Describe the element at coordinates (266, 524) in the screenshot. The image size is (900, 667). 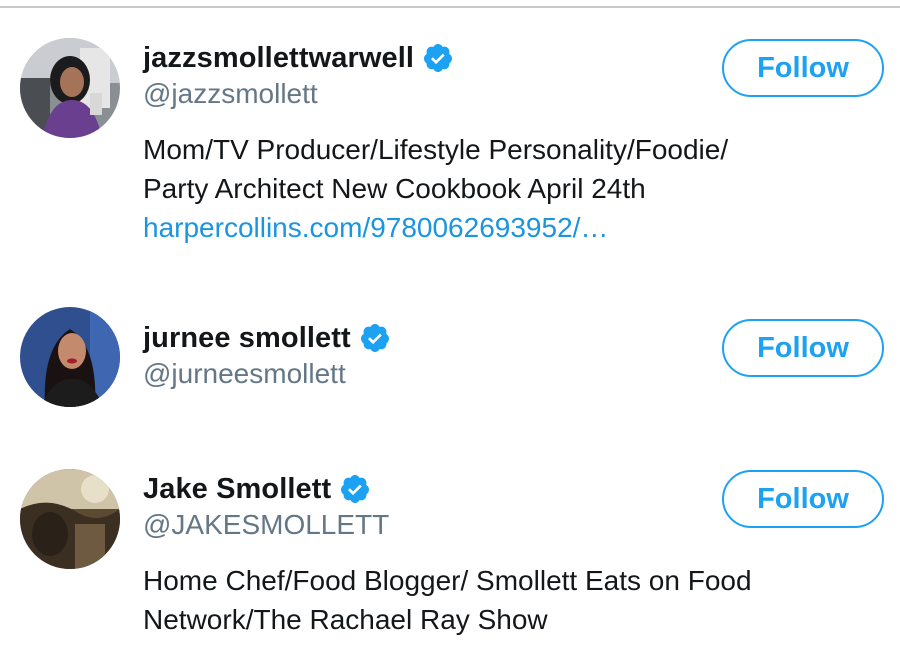
I see `user-handle: @JAKESMOLLETT` at that location.